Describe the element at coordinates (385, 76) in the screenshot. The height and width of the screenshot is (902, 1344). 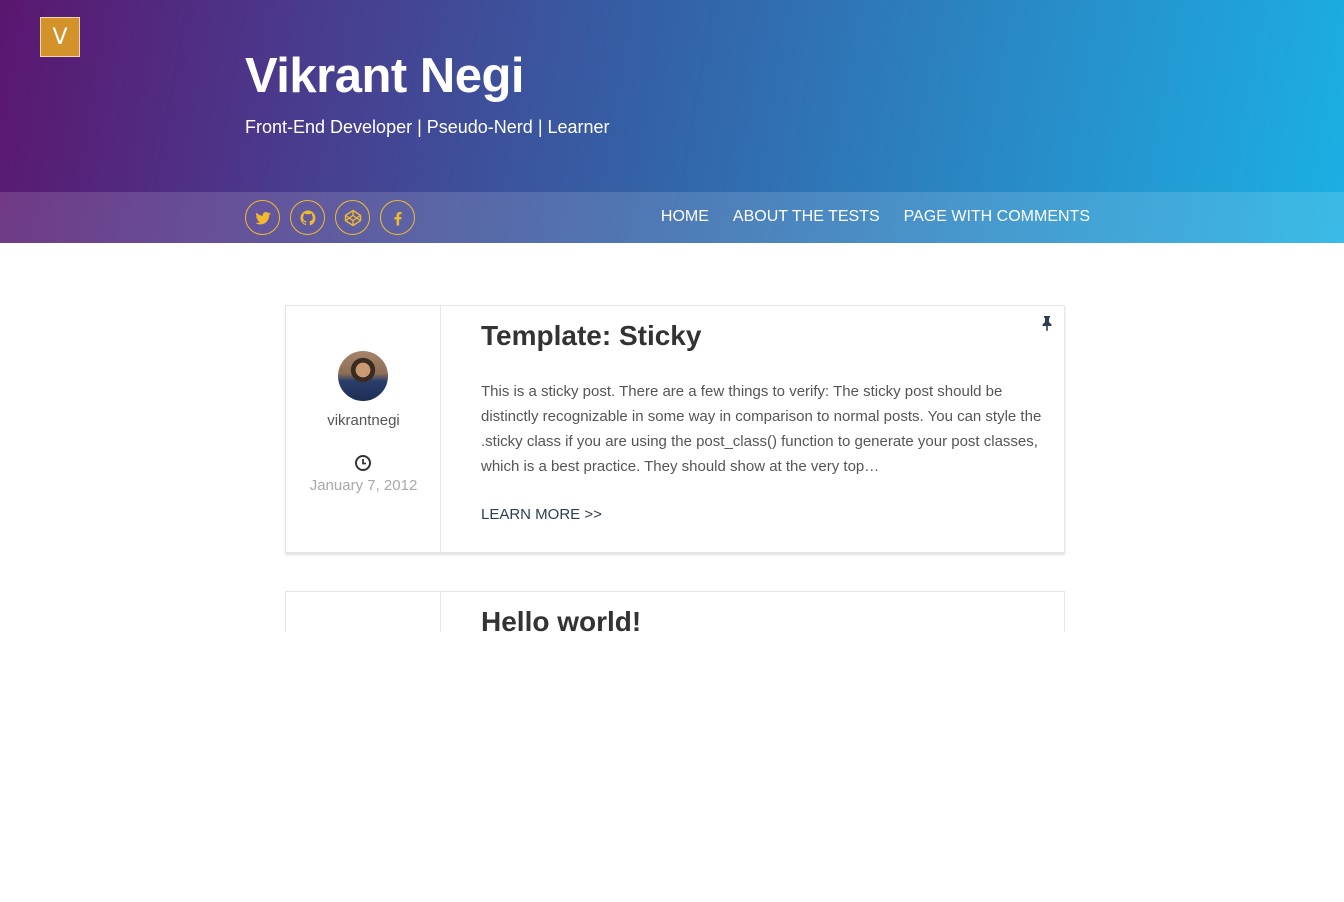
I see `site-title: Vikrant Negi` at that location.